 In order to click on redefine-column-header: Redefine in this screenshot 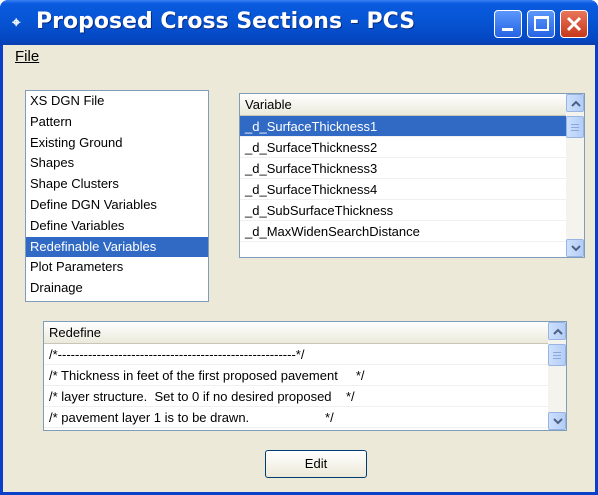, I will do `click(296, 333)`.